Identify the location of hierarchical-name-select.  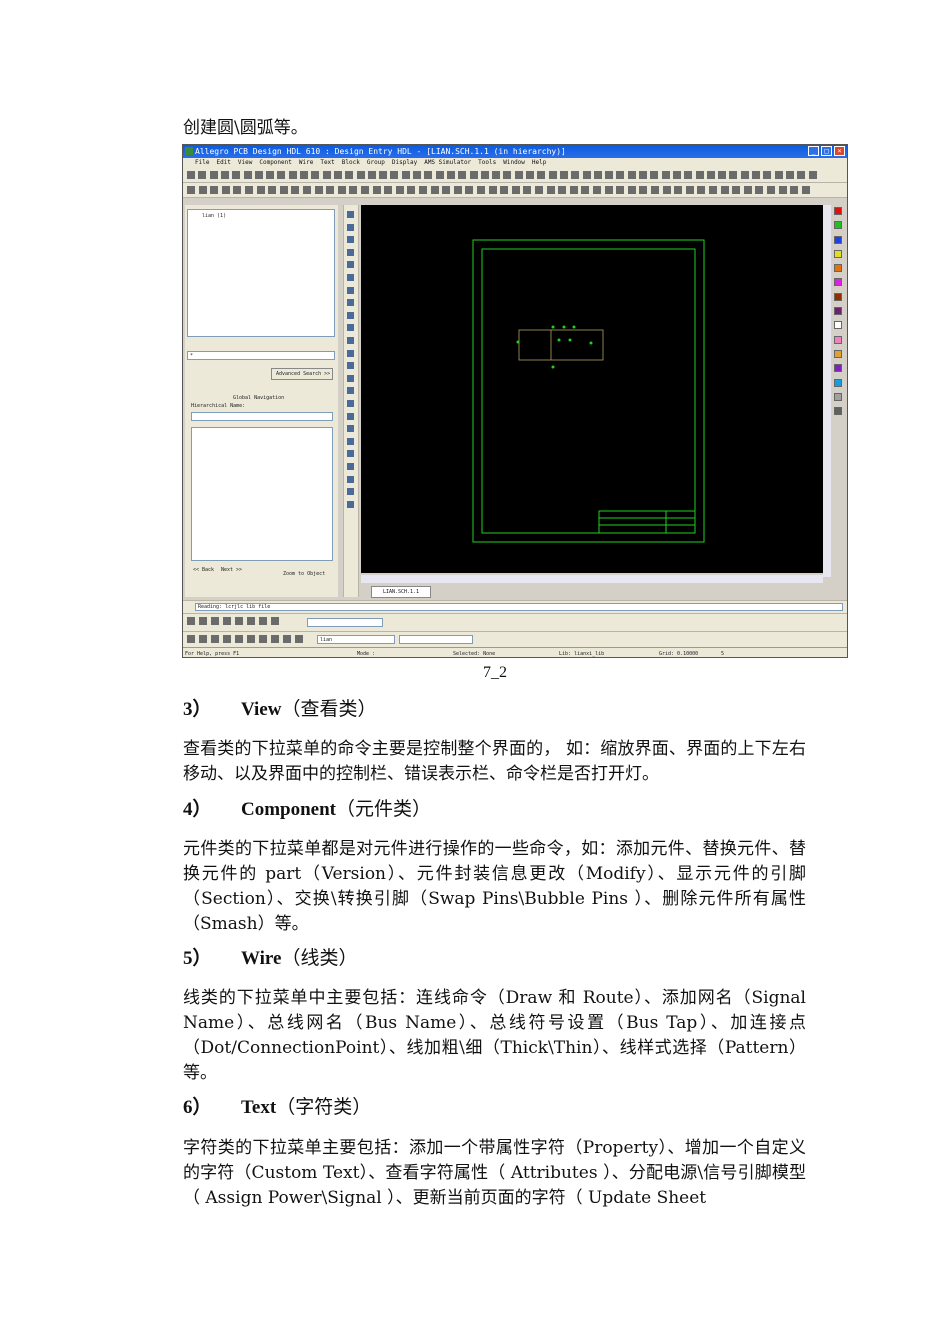
(262, 416).